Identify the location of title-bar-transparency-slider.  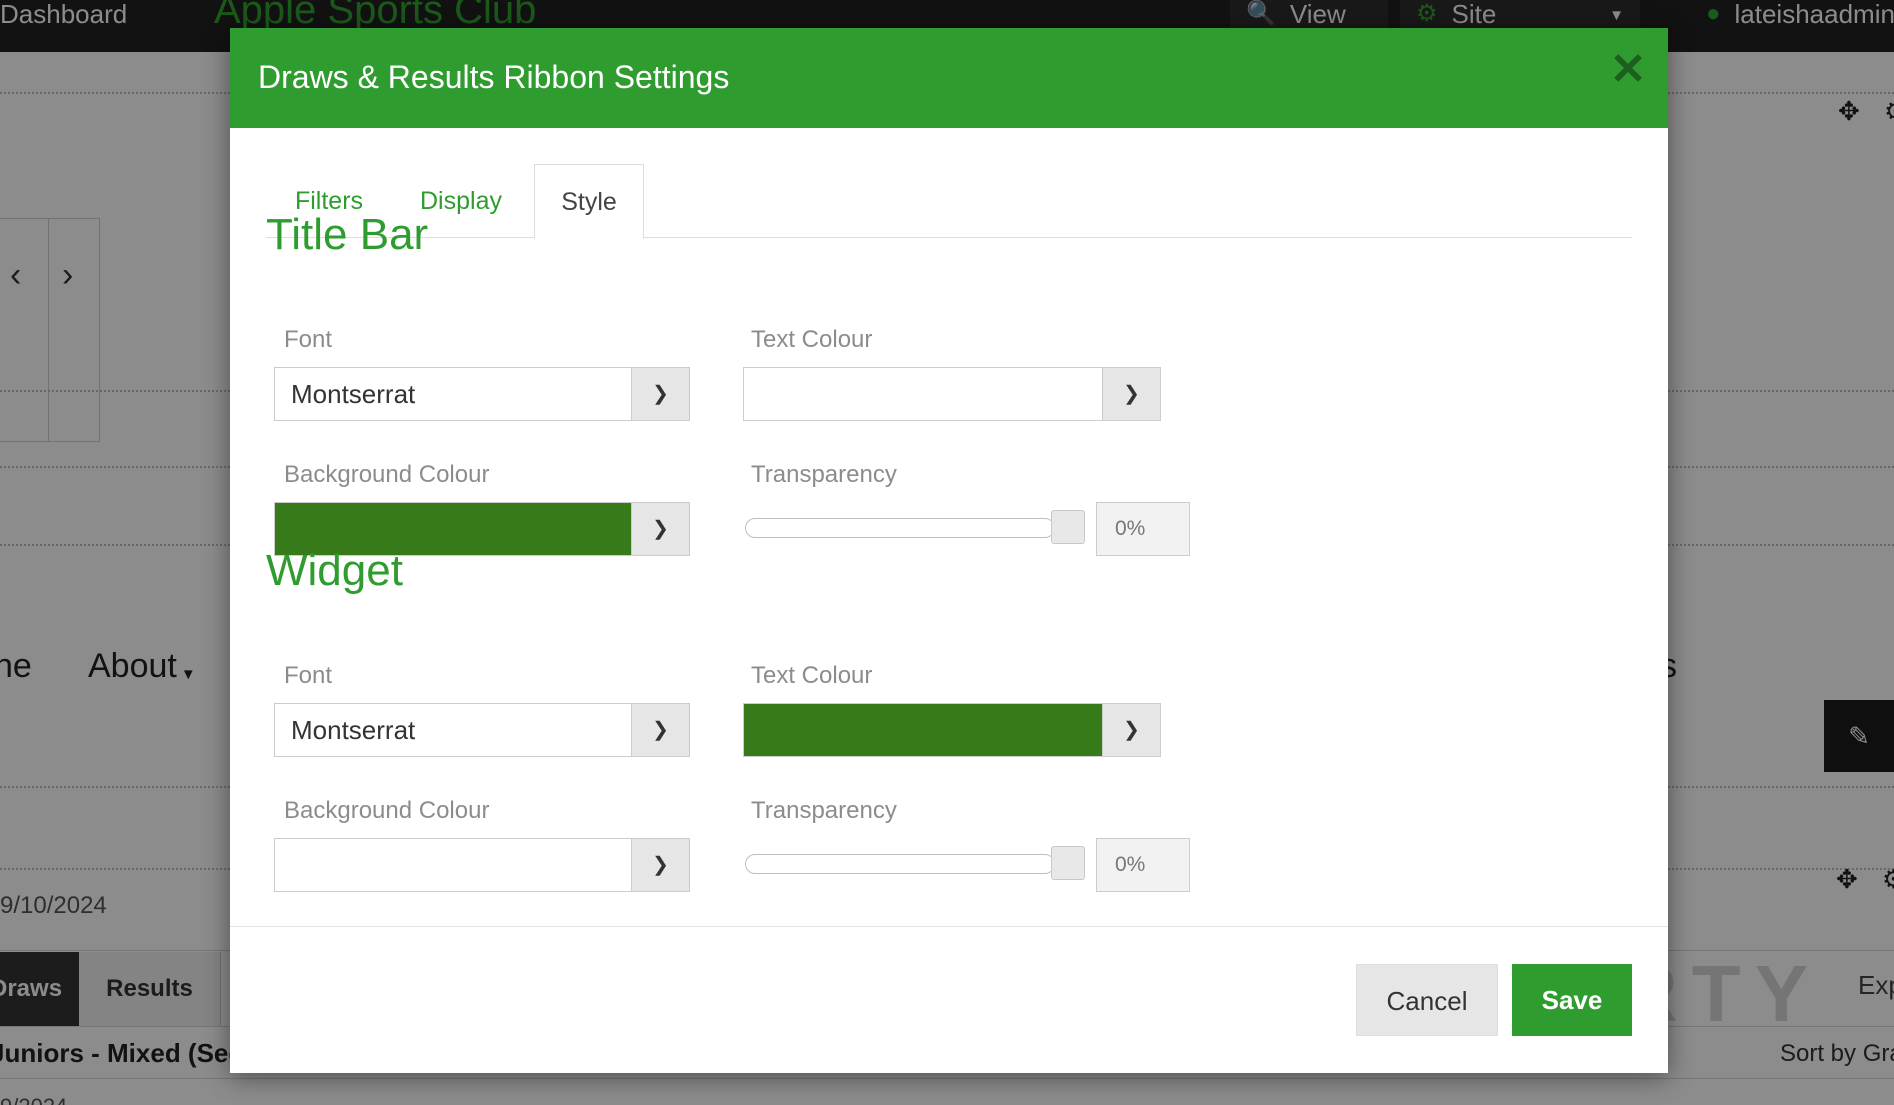
(915, 527).